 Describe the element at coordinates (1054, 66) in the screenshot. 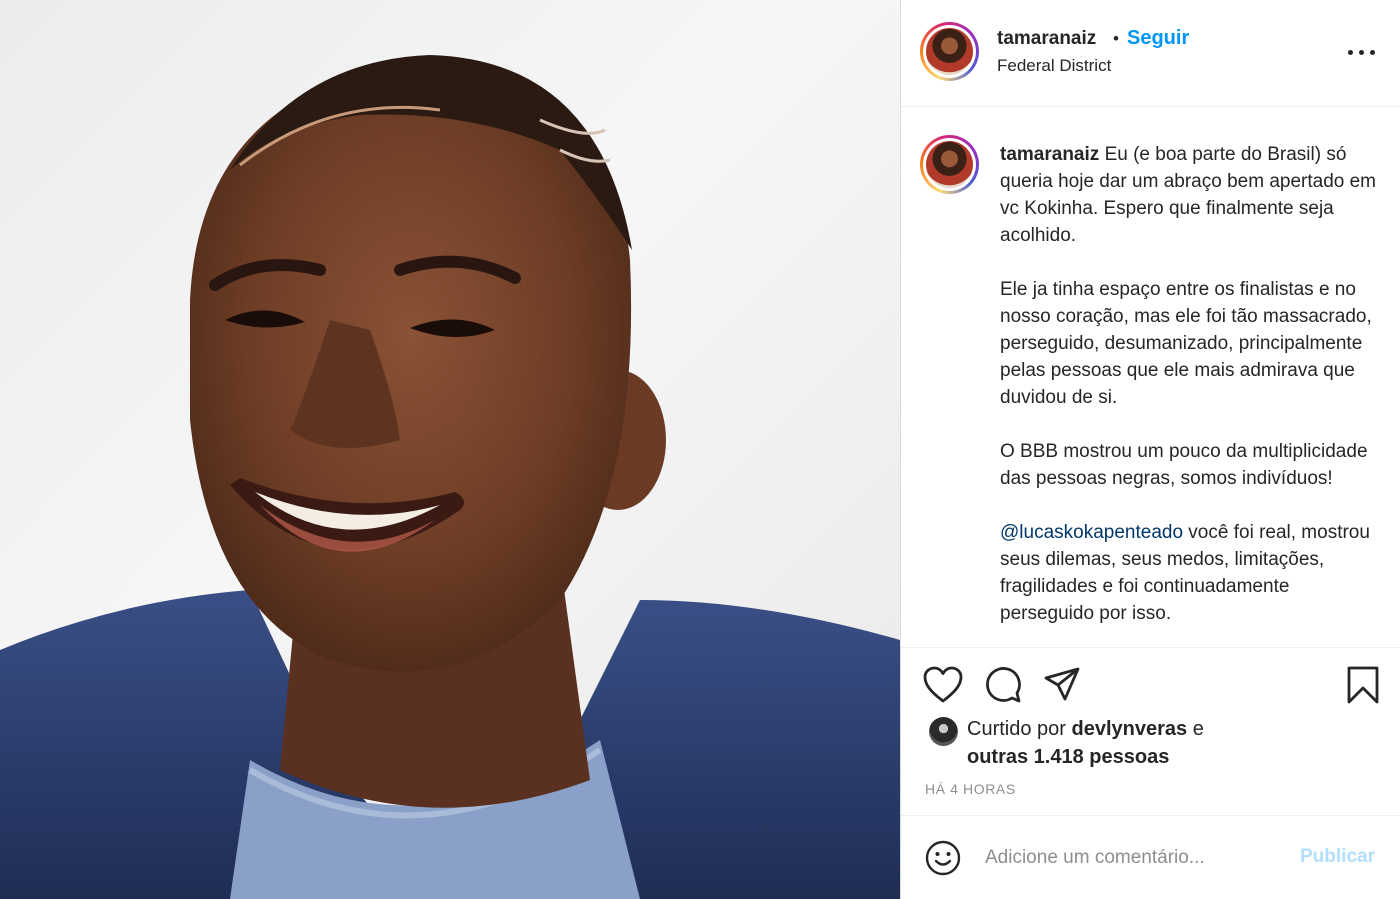

I see `post-location: Federal District` at that location.